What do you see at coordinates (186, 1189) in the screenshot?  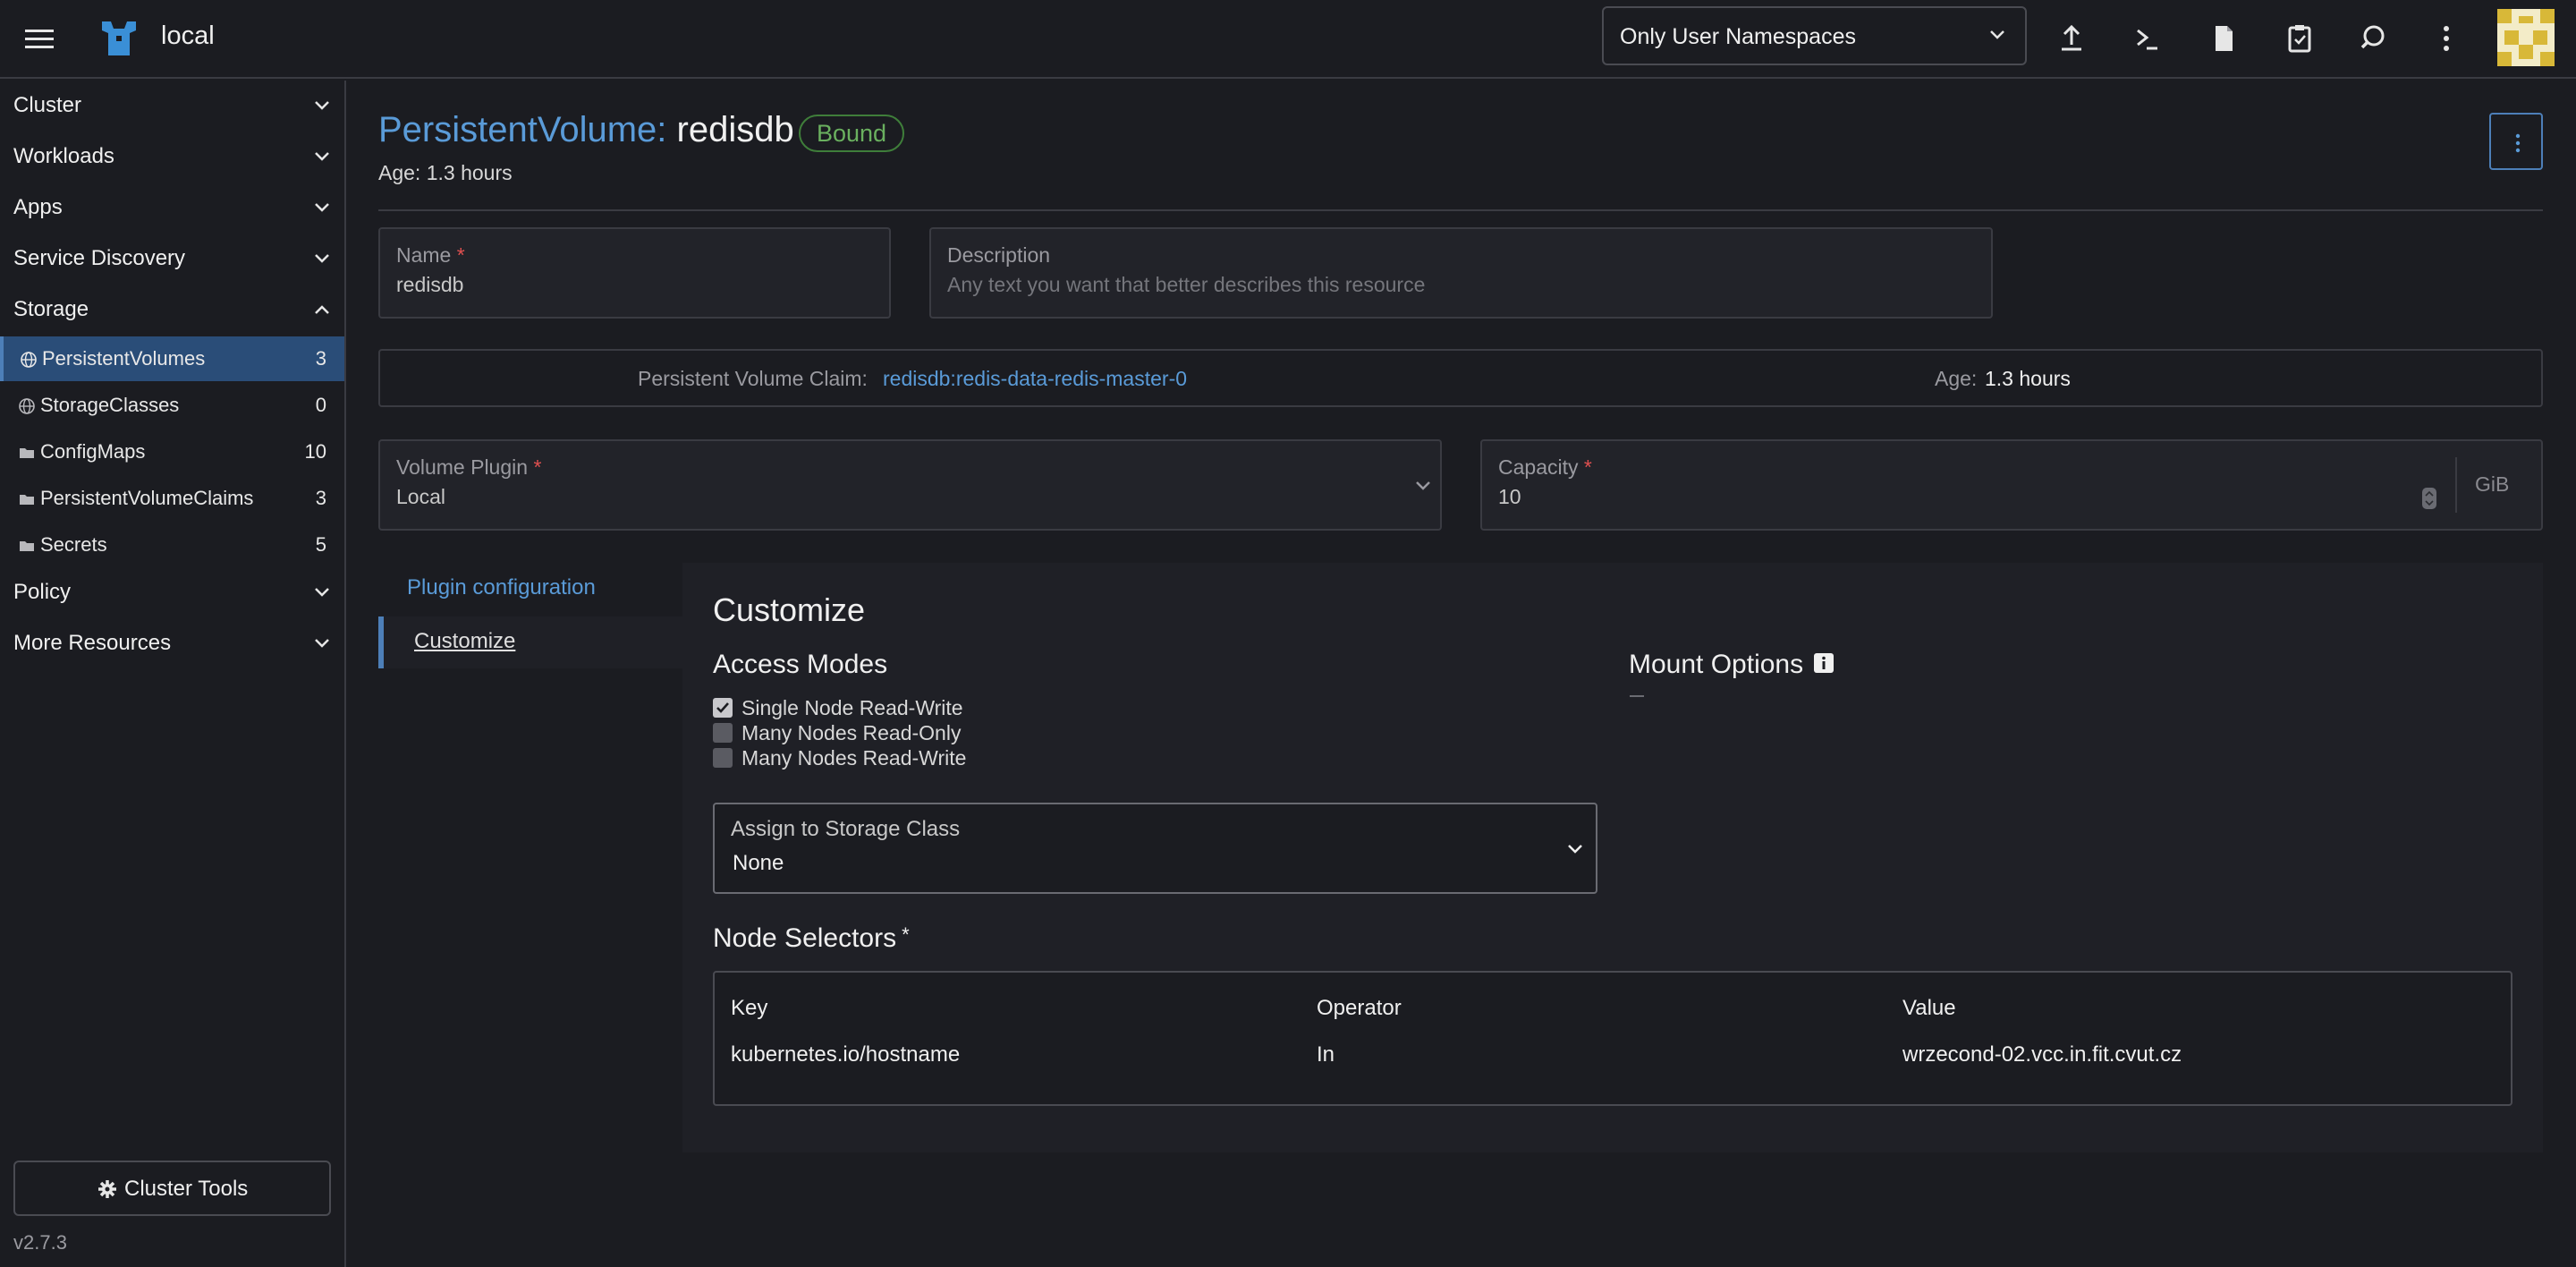 I see `cluster-tools-label: Cluster Tools` at bounding box center [186, 1189].